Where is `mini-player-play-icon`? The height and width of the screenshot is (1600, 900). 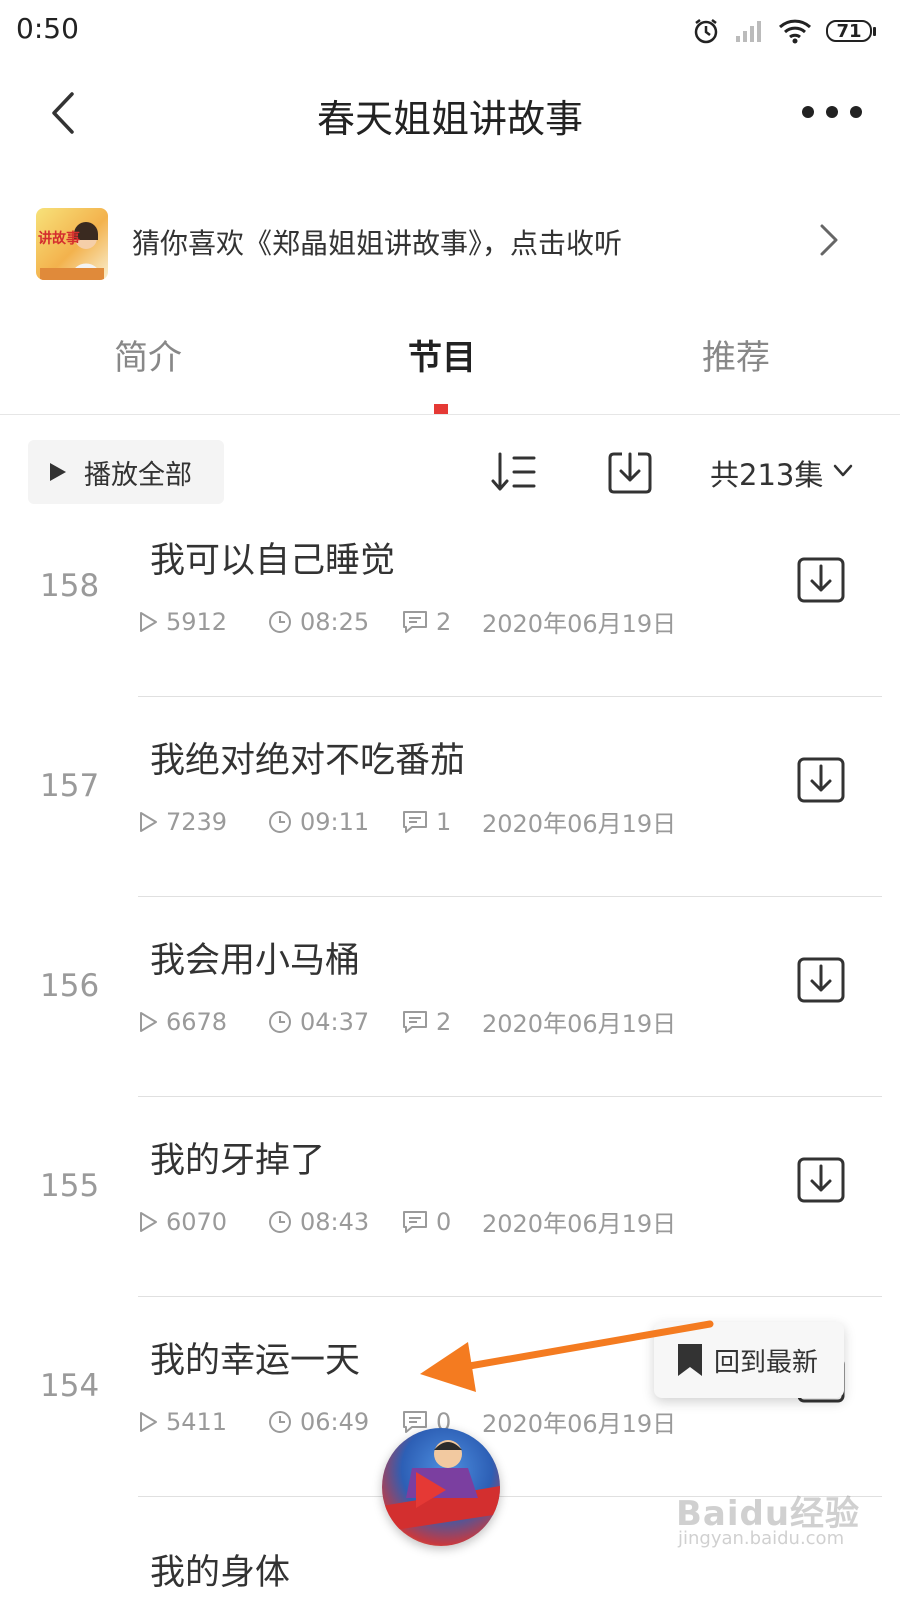 mini-player-play-icon is located at coordinates (431, 1490).